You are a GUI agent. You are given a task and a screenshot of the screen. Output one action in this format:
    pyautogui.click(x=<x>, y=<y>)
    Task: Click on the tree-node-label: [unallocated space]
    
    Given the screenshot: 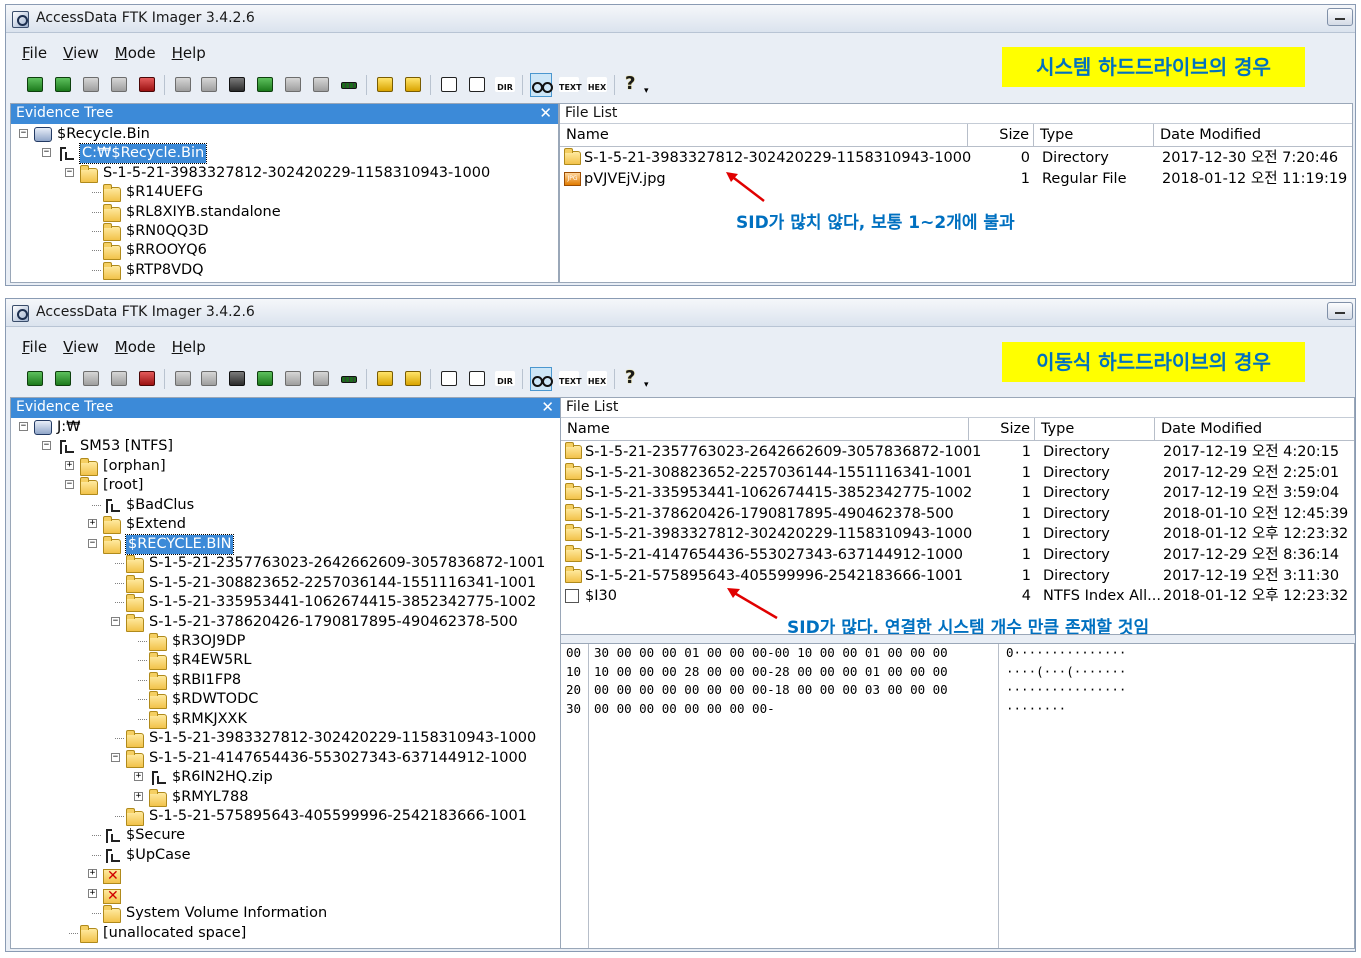 What is the action you would take?
    pyautogui.click(x=174, y=933)
    